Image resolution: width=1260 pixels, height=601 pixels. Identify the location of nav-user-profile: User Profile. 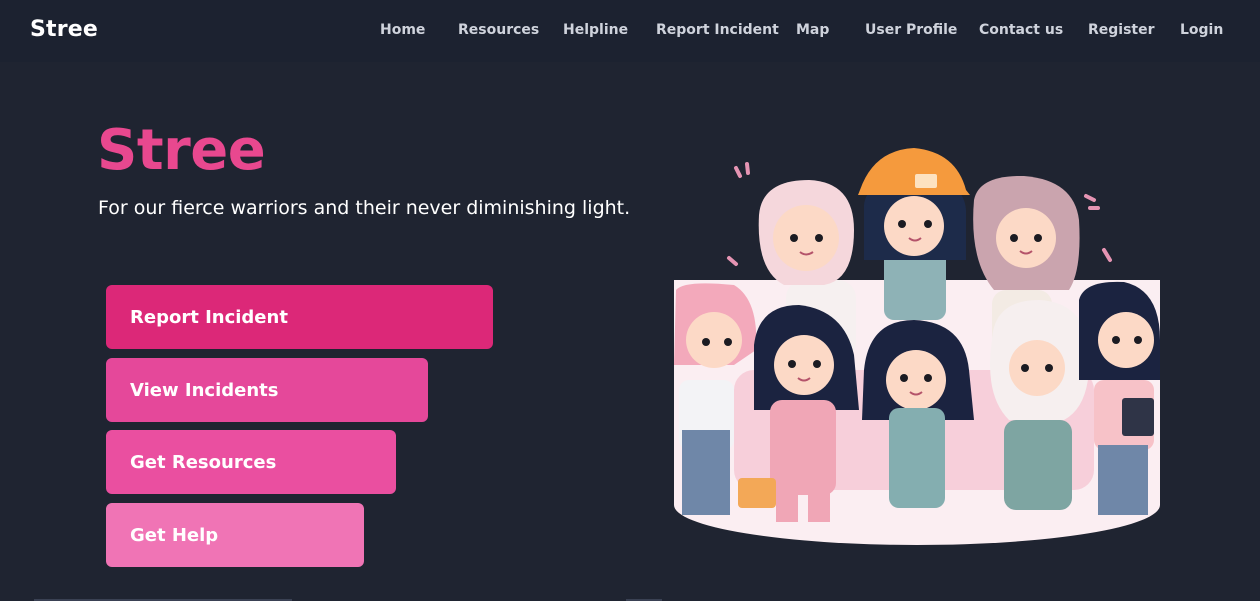
(911, 30).